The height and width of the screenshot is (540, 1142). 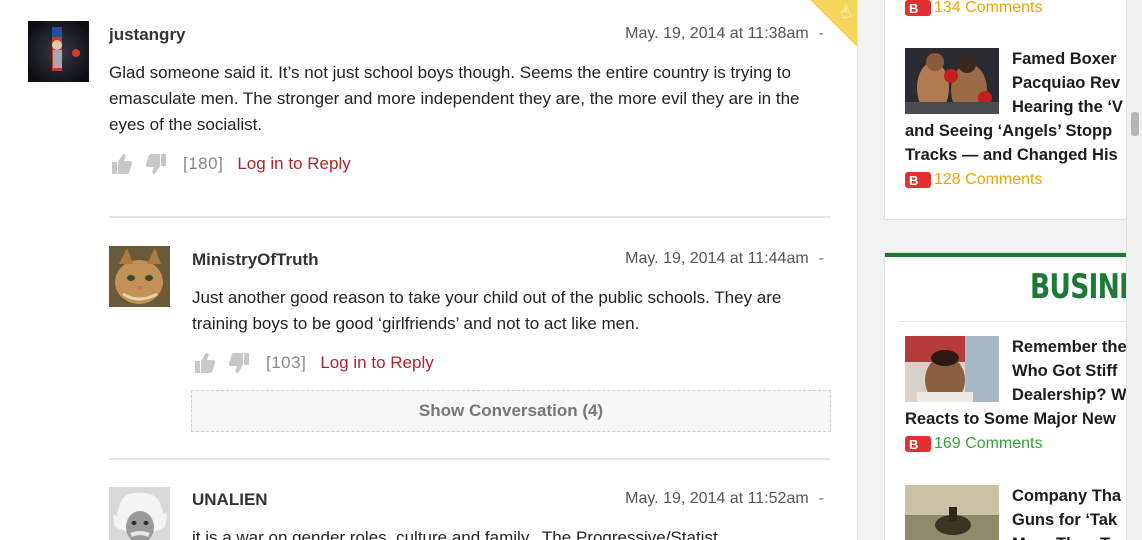 I want to click on story-title-line: and Seeing ‘Angels’ Stopp, so click(x=1008, y=131).